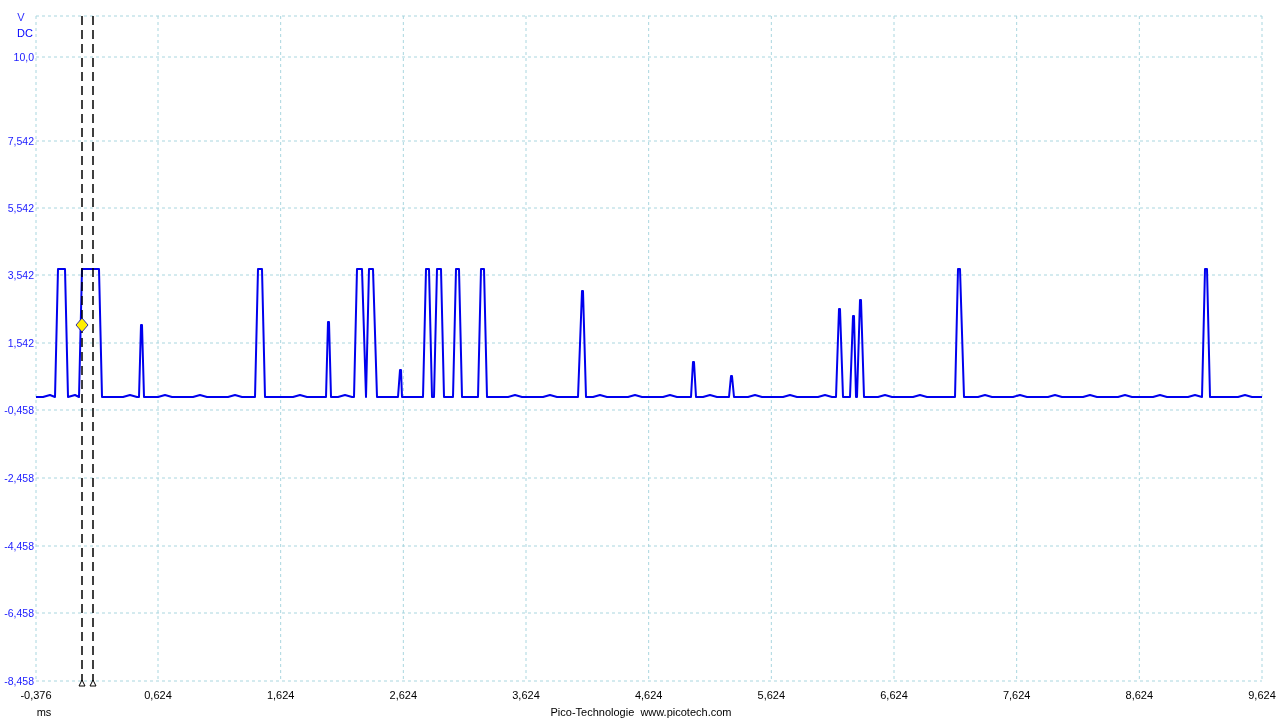 The height and width of the screenshot is (720, 1280). What do you see at coordinates (158, 695) in the screenshot?
I see `x-axis-label: 0,624` at bounding box center [158, 695].